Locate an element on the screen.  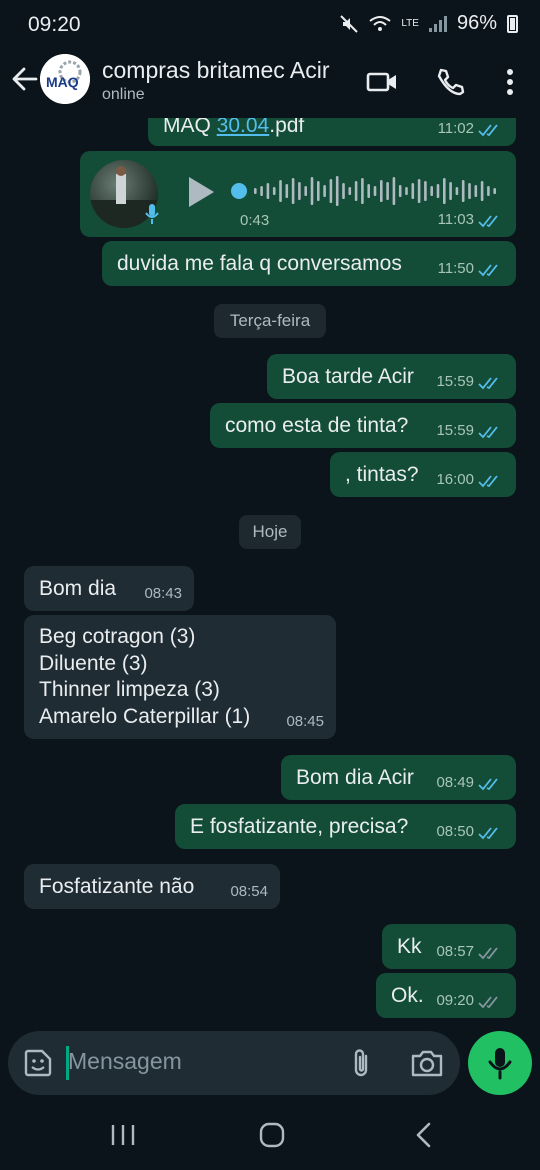
avatar-text: MAQ is located at coordinates (62, 82).